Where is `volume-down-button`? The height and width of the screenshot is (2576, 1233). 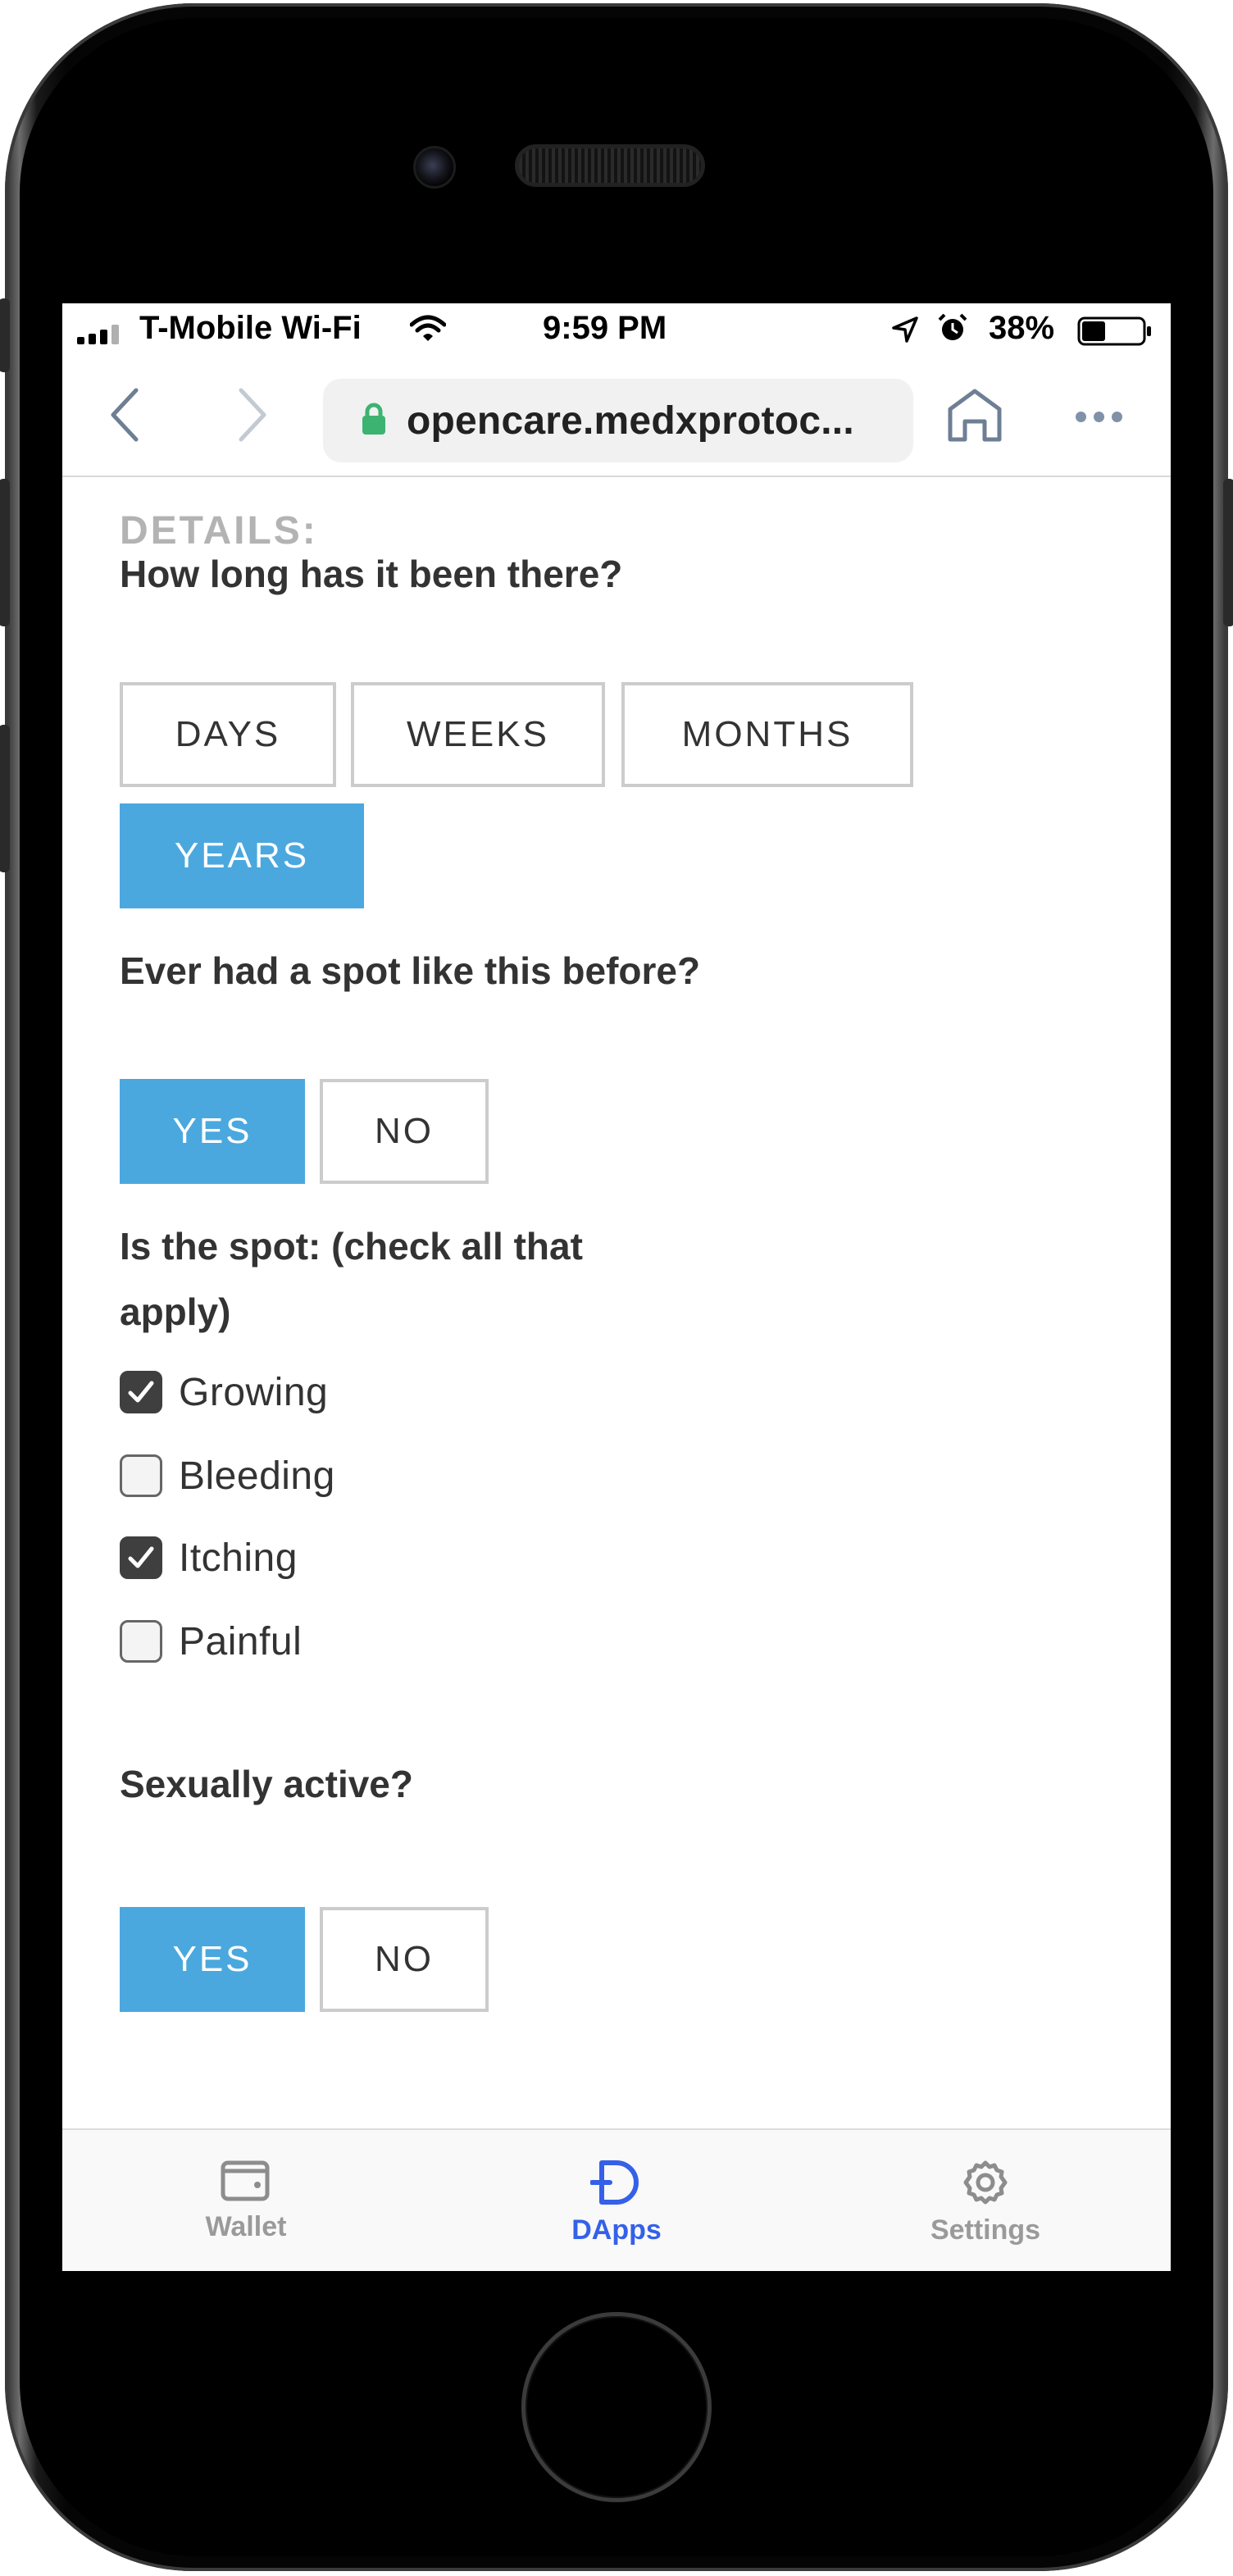 volume-down-button is located at coordinates (5, 799).